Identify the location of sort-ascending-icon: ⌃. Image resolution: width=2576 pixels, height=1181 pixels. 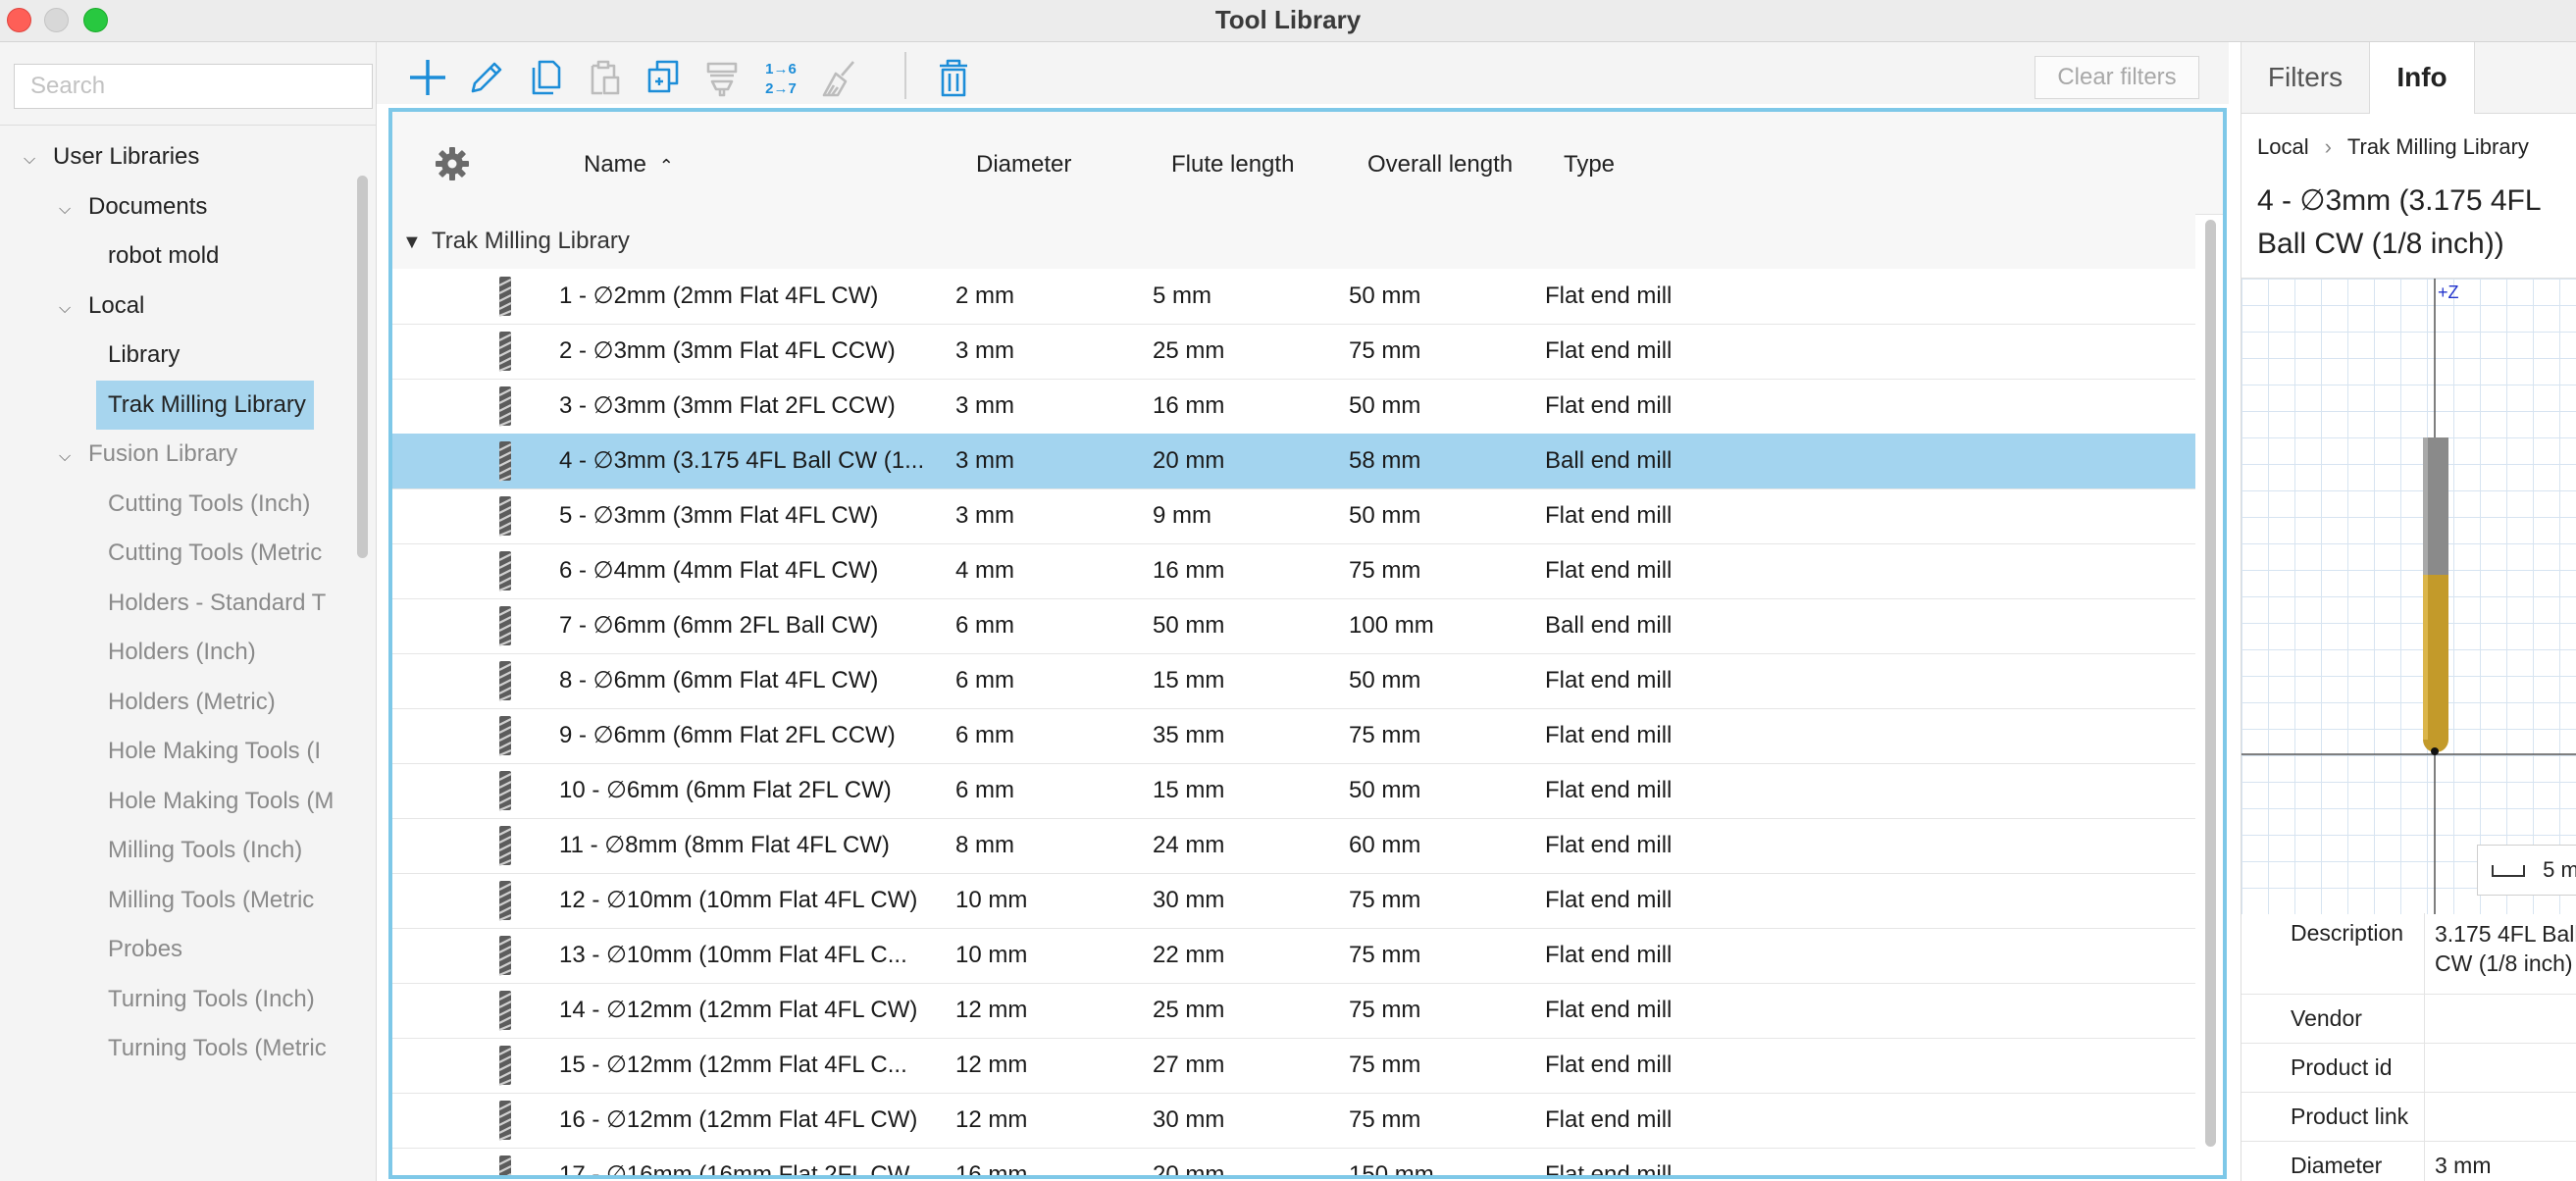
(666, 166).